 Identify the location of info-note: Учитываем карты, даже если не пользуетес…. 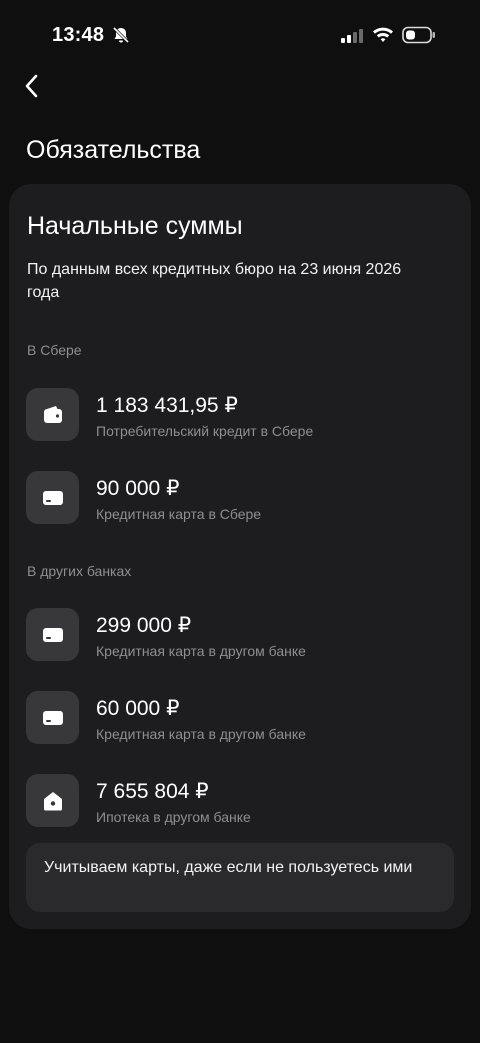
(240, 877).